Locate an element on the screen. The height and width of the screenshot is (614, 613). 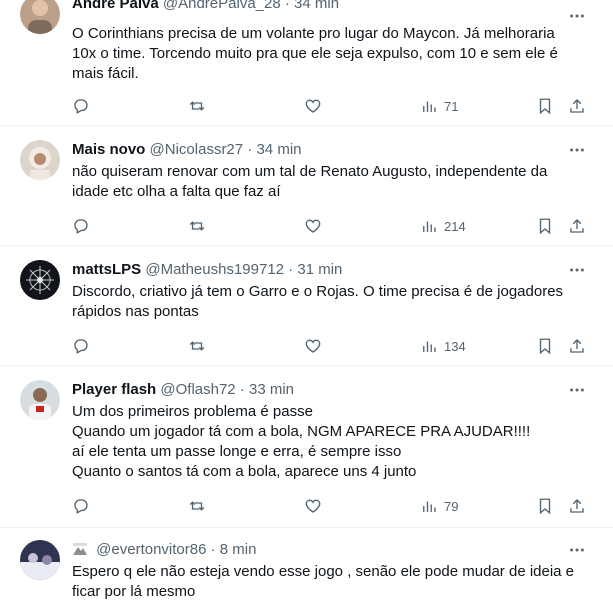
tweet-actions: 71 is located at coordinates (332, 106).